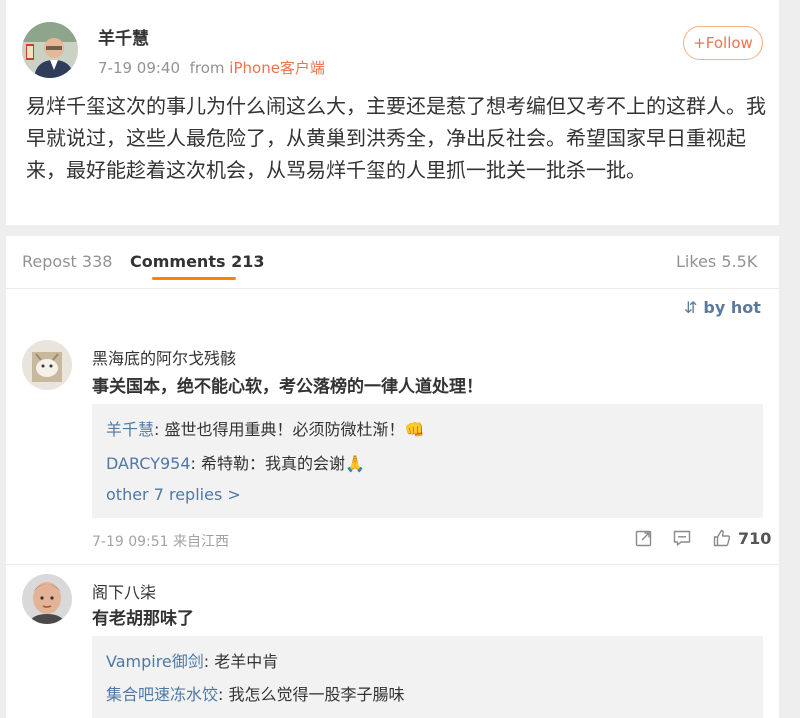 The width and height of the screenshot is (800, 718). What do you see at coordinates (143, 619) in the screenshot?
I see `comment-text: 有老胡那味了` at bounding box center [143, 619].